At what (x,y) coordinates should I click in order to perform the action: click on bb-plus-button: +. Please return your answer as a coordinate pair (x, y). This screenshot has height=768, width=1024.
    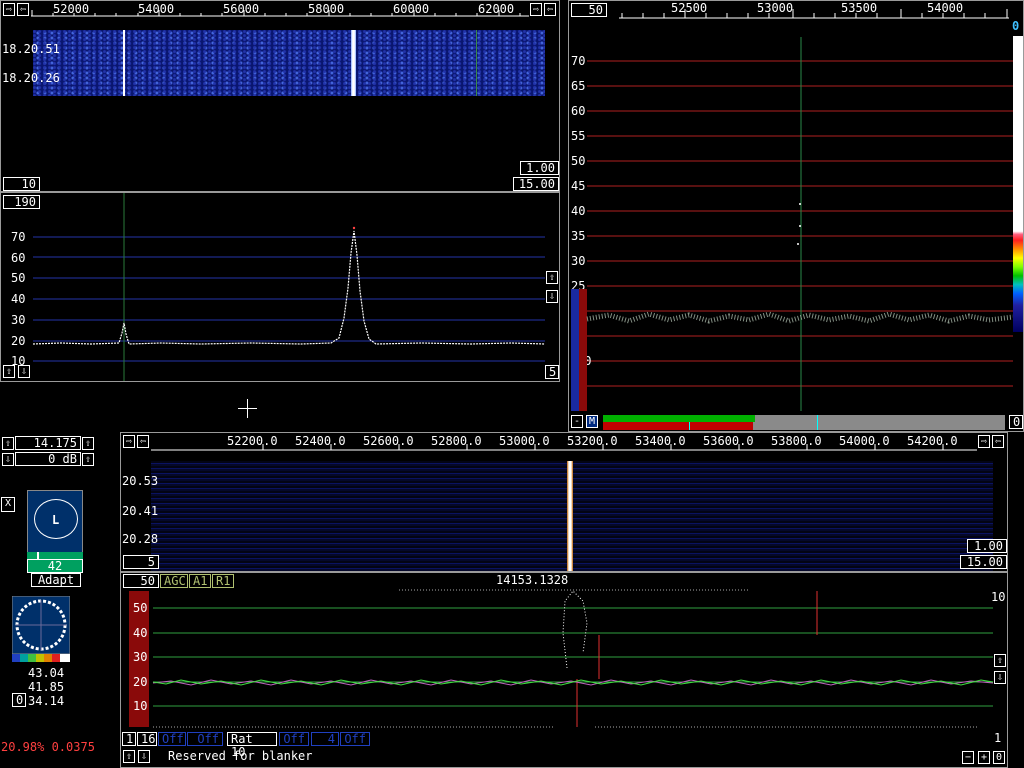
    Looking at the image, I should click on (984, 757).